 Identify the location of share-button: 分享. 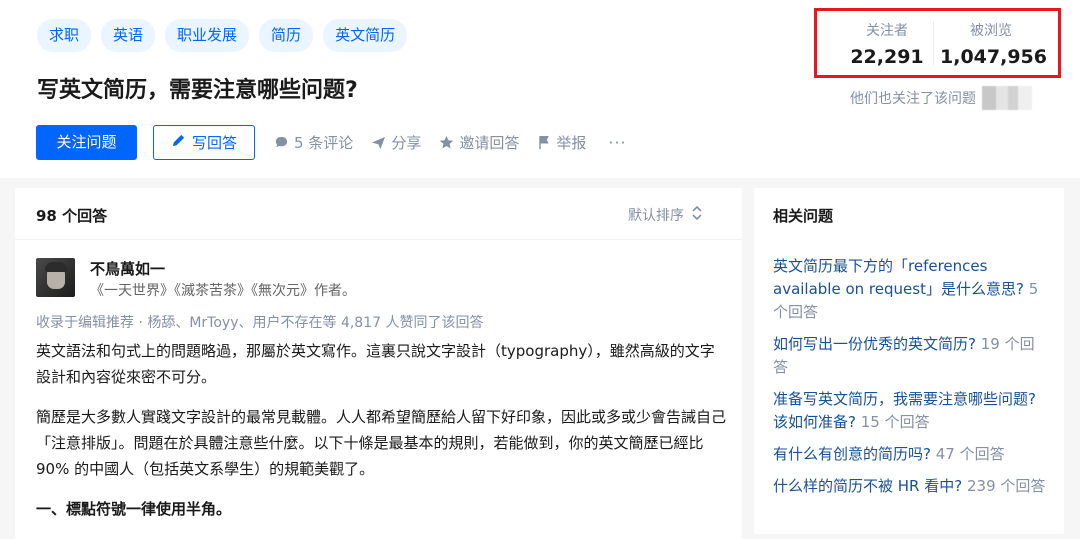
(396, 142).